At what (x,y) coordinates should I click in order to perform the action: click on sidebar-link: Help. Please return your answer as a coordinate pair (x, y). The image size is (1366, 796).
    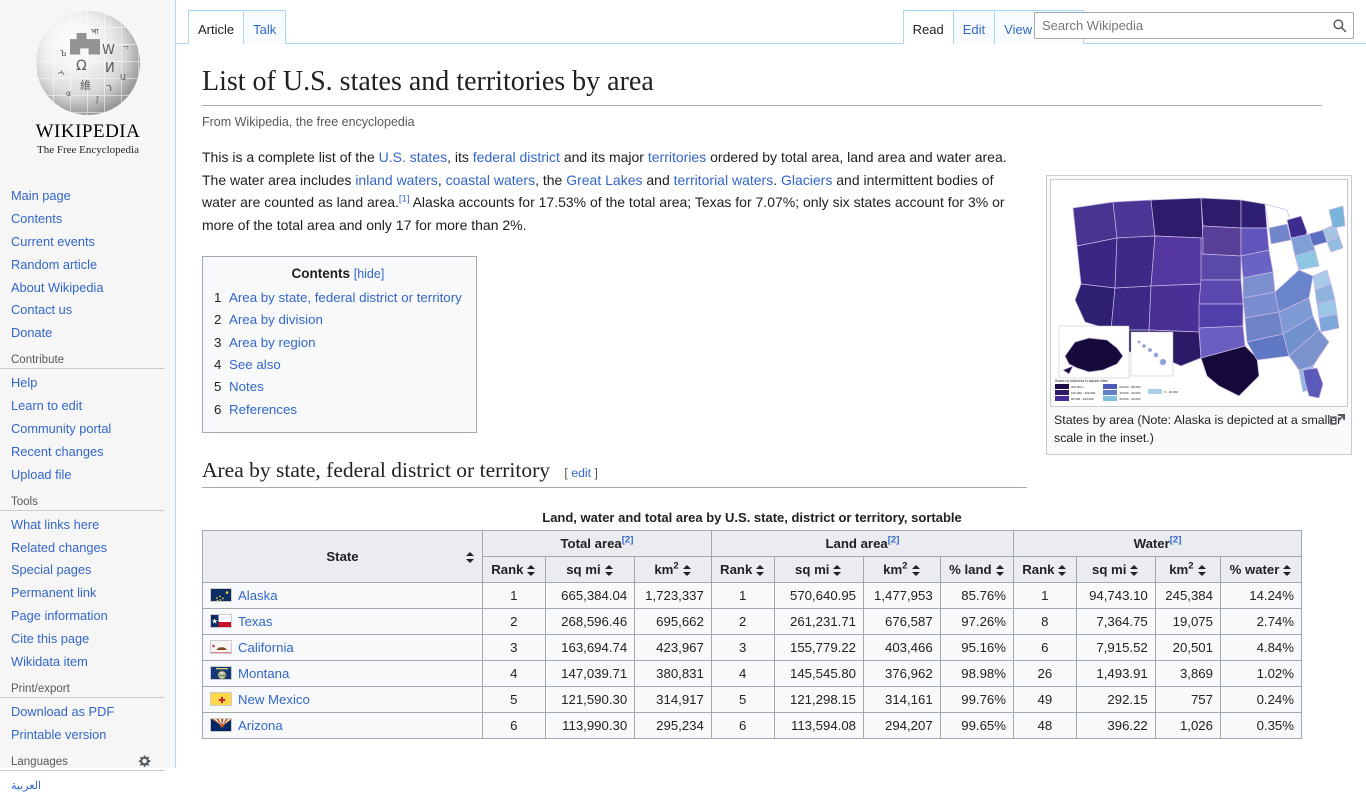
    Looking at the image, I should click on (24, 382).